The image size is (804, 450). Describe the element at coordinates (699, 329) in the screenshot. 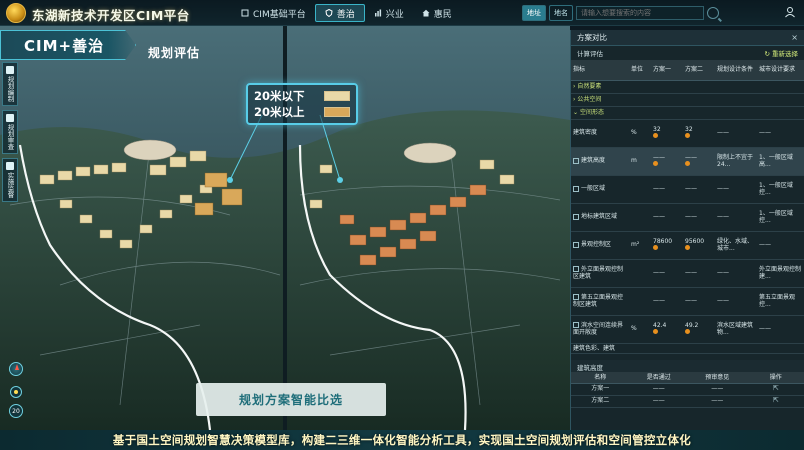

I see `plan2-cell: 49.2` at that location.